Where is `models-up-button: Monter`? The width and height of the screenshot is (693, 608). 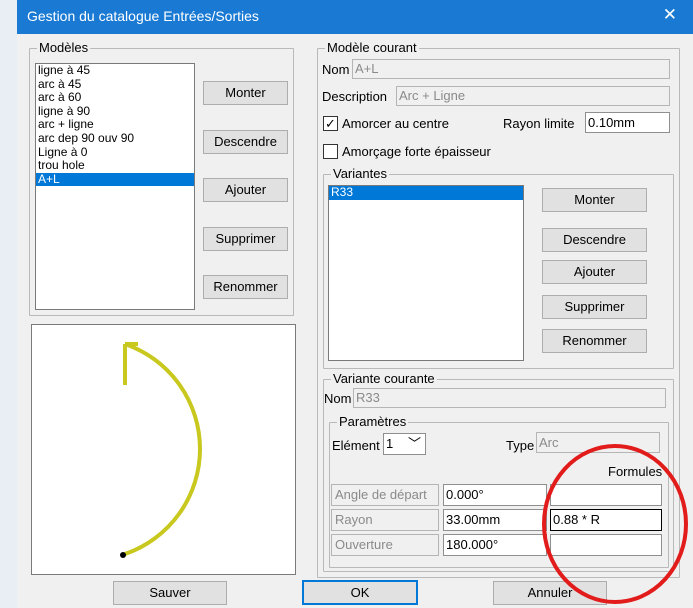 models-up-button: Monter is located at coordinates (245, 93).